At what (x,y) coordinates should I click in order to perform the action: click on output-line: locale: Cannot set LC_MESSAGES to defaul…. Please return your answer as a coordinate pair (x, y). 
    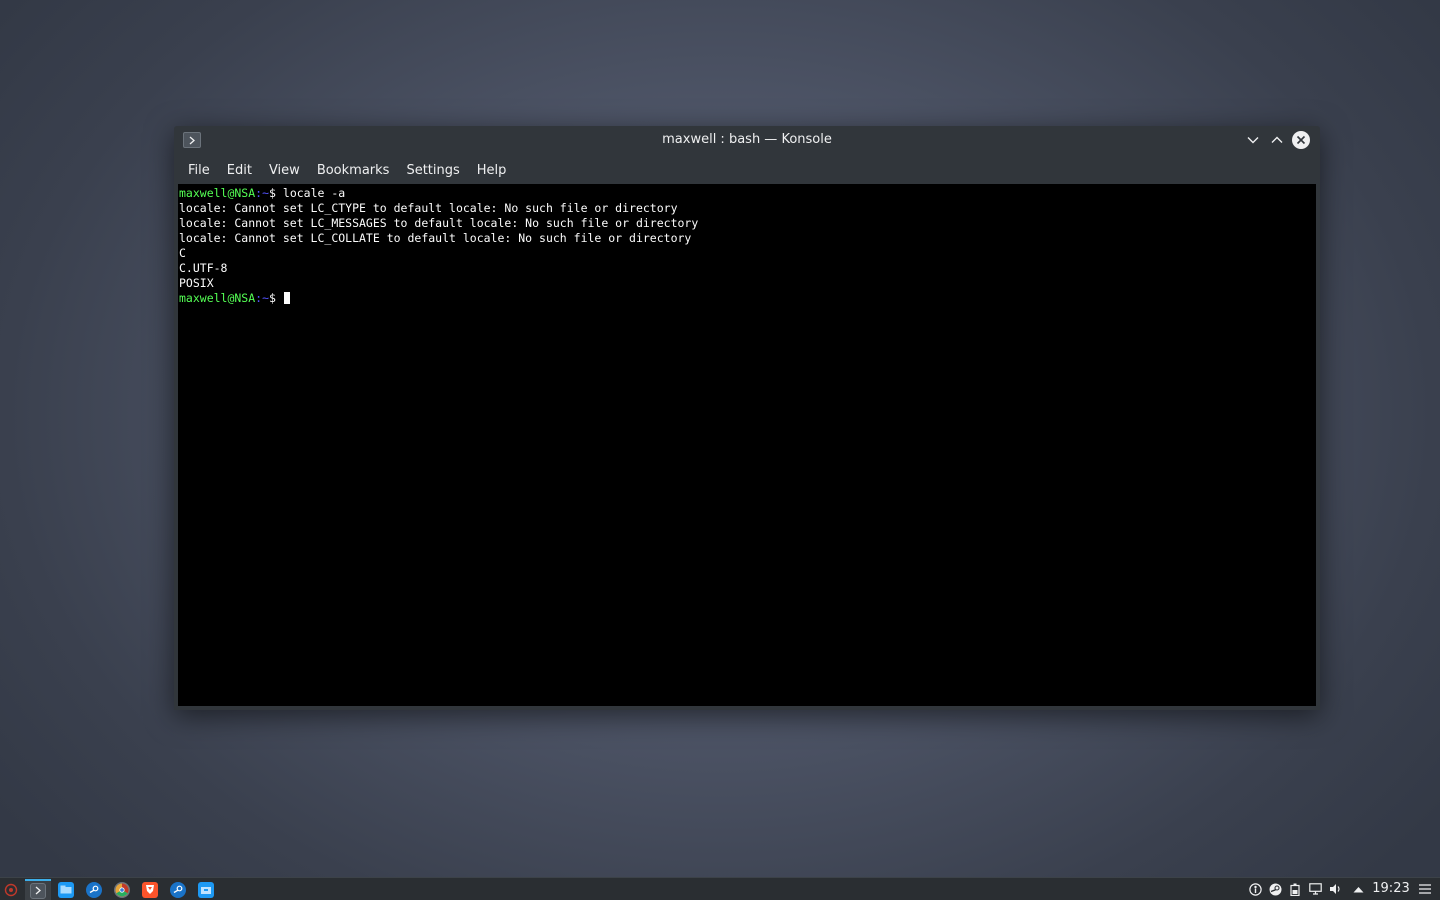
    Looking at the image, I should click on (439, 223).